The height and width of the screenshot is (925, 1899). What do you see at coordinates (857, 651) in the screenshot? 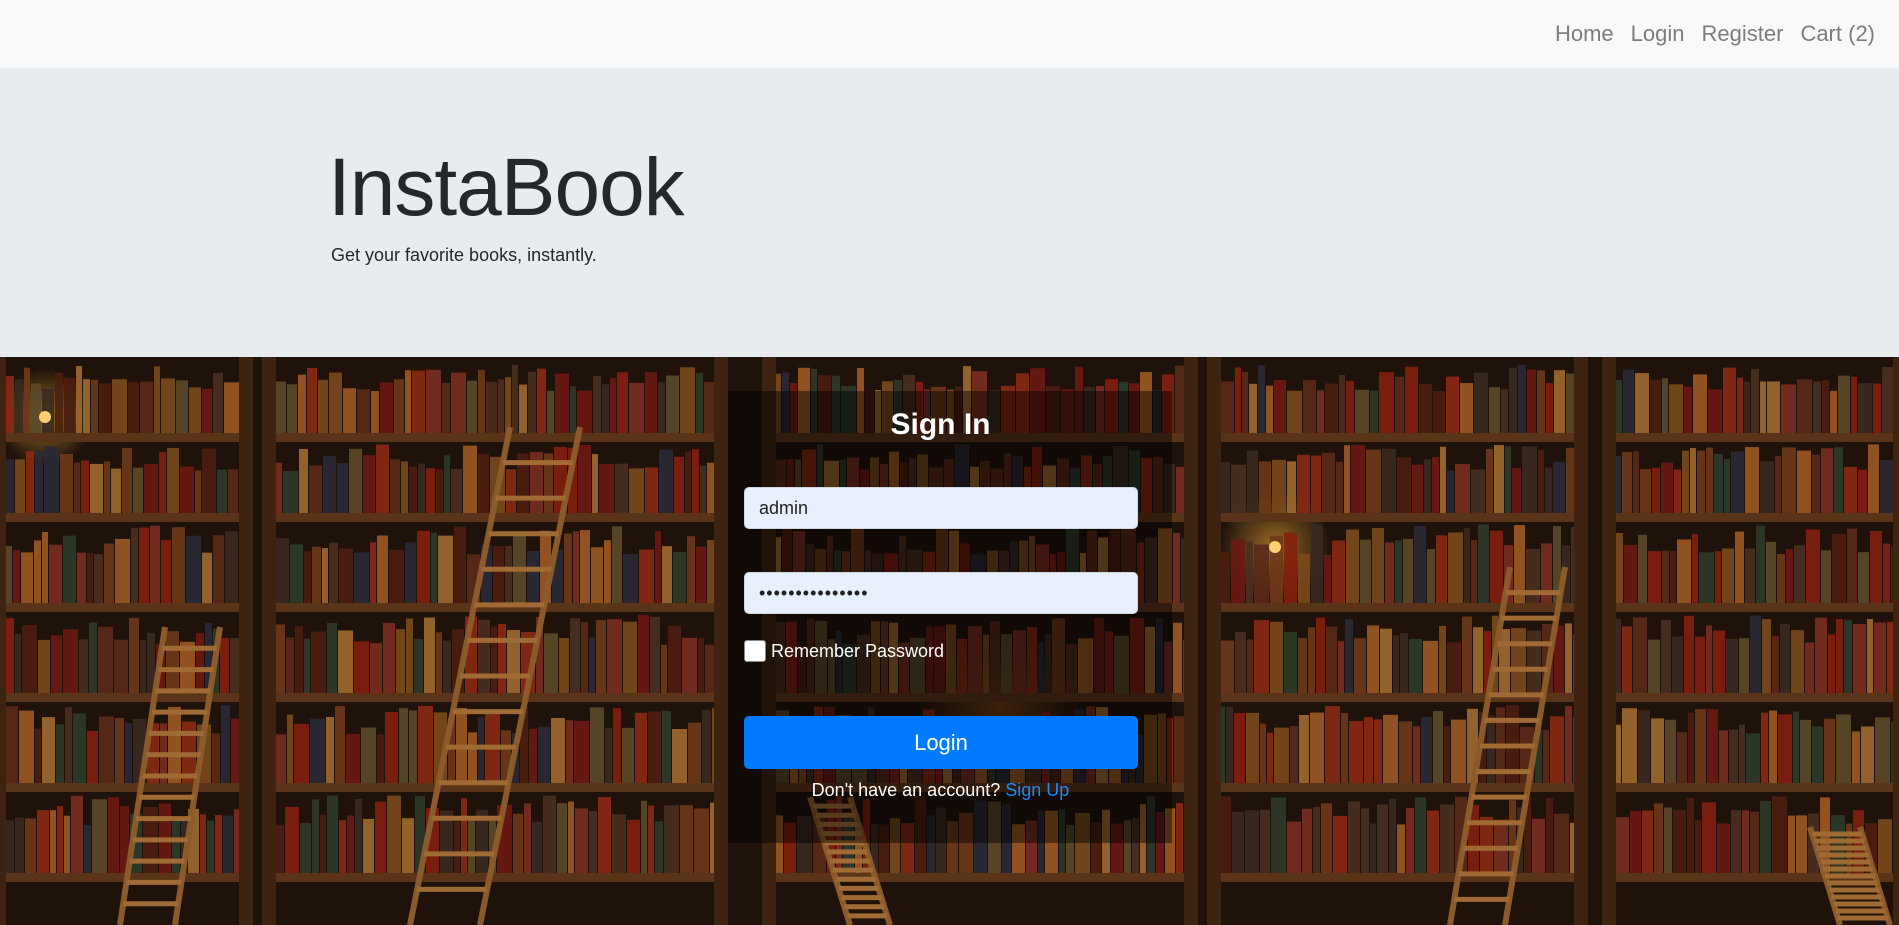
I see `remember-password-label: Remember Password` at bounding box center [857, 651].